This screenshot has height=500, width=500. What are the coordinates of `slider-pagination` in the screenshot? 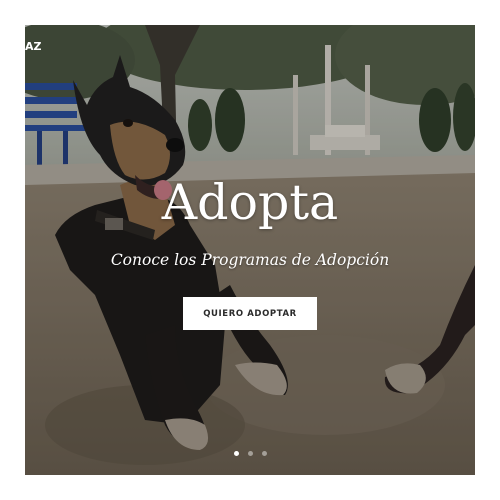 It's located at (250, 453).